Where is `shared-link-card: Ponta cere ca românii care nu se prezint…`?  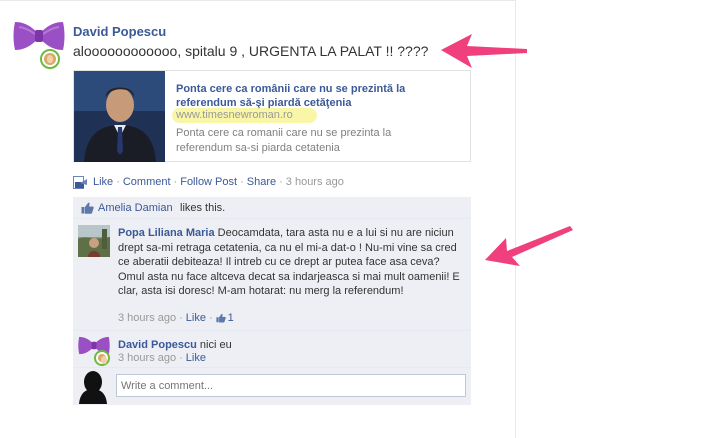 shared-link-card: Ponta cere ca românii care nu se prezint… is located at coordinates (272, 116).